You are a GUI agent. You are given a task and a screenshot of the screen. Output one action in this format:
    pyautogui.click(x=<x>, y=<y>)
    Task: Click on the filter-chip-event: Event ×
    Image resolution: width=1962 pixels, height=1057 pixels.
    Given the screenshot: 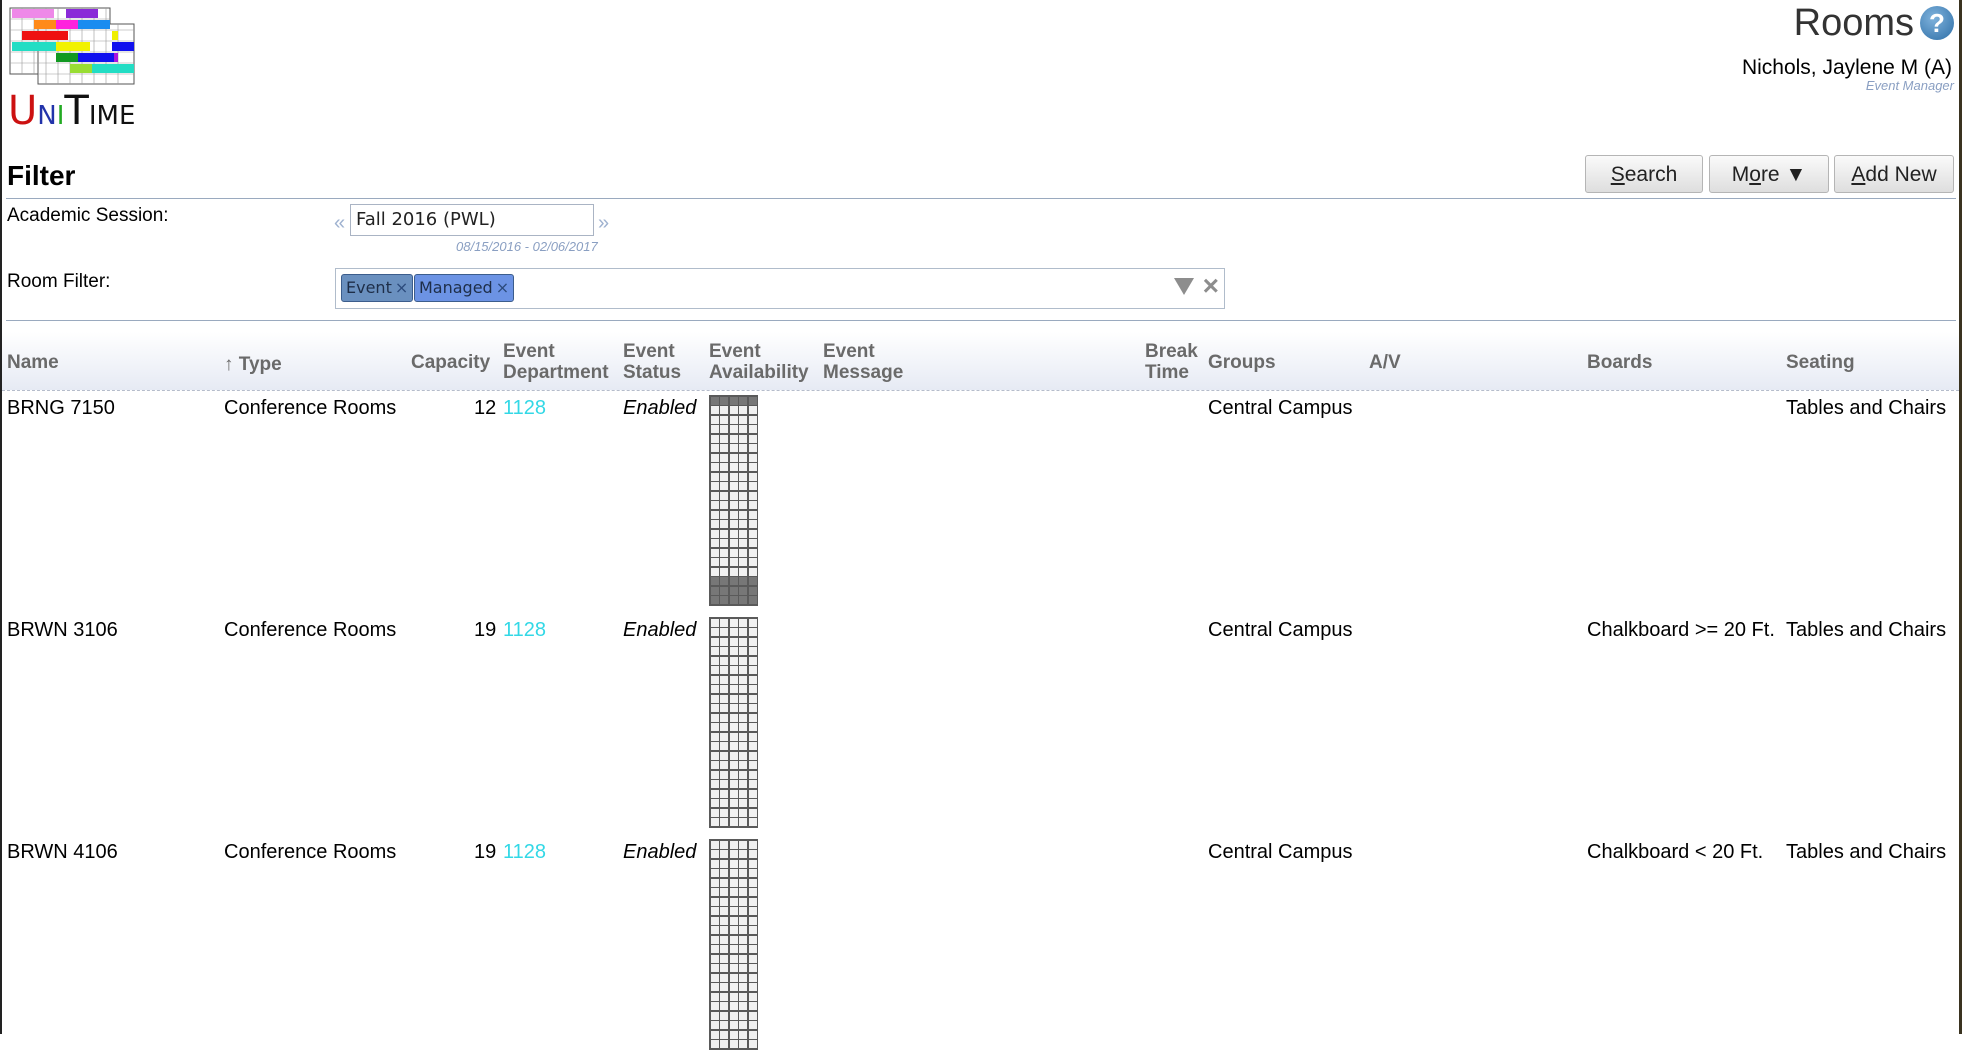 What is the action you would take?
    pyautogui.click(x=377, y=288)
    